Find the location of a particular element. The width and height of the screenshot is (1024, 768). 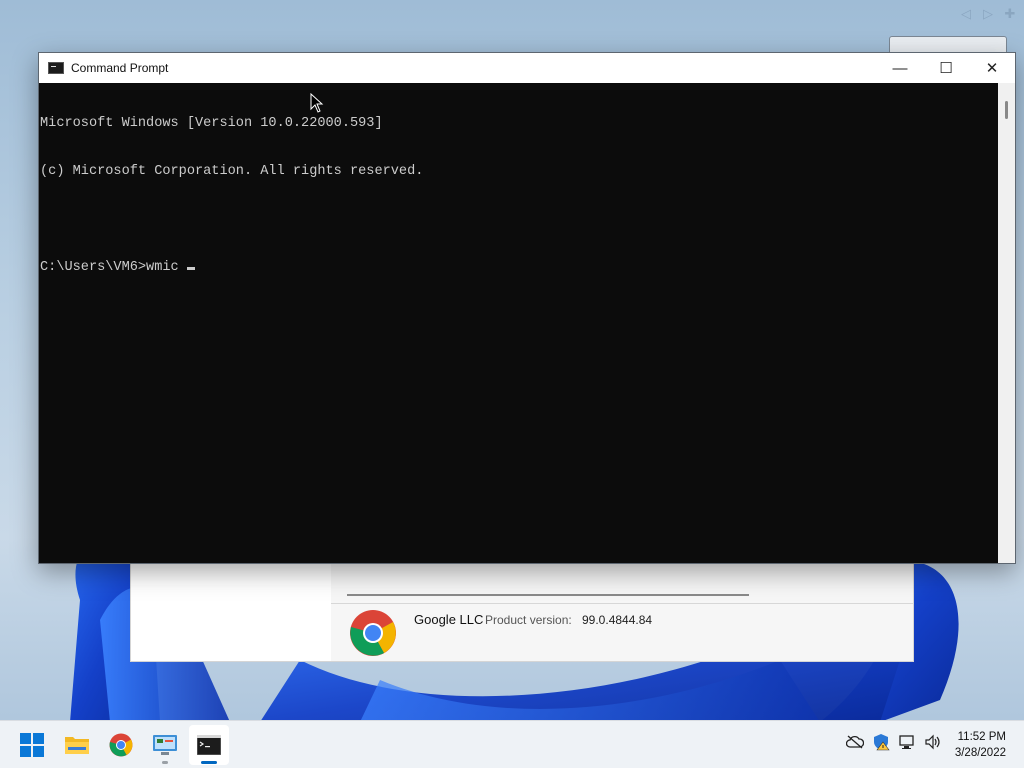

taskbar-clock: 11:52 PM 3/28/2022 is located at coordinates (980, 745).